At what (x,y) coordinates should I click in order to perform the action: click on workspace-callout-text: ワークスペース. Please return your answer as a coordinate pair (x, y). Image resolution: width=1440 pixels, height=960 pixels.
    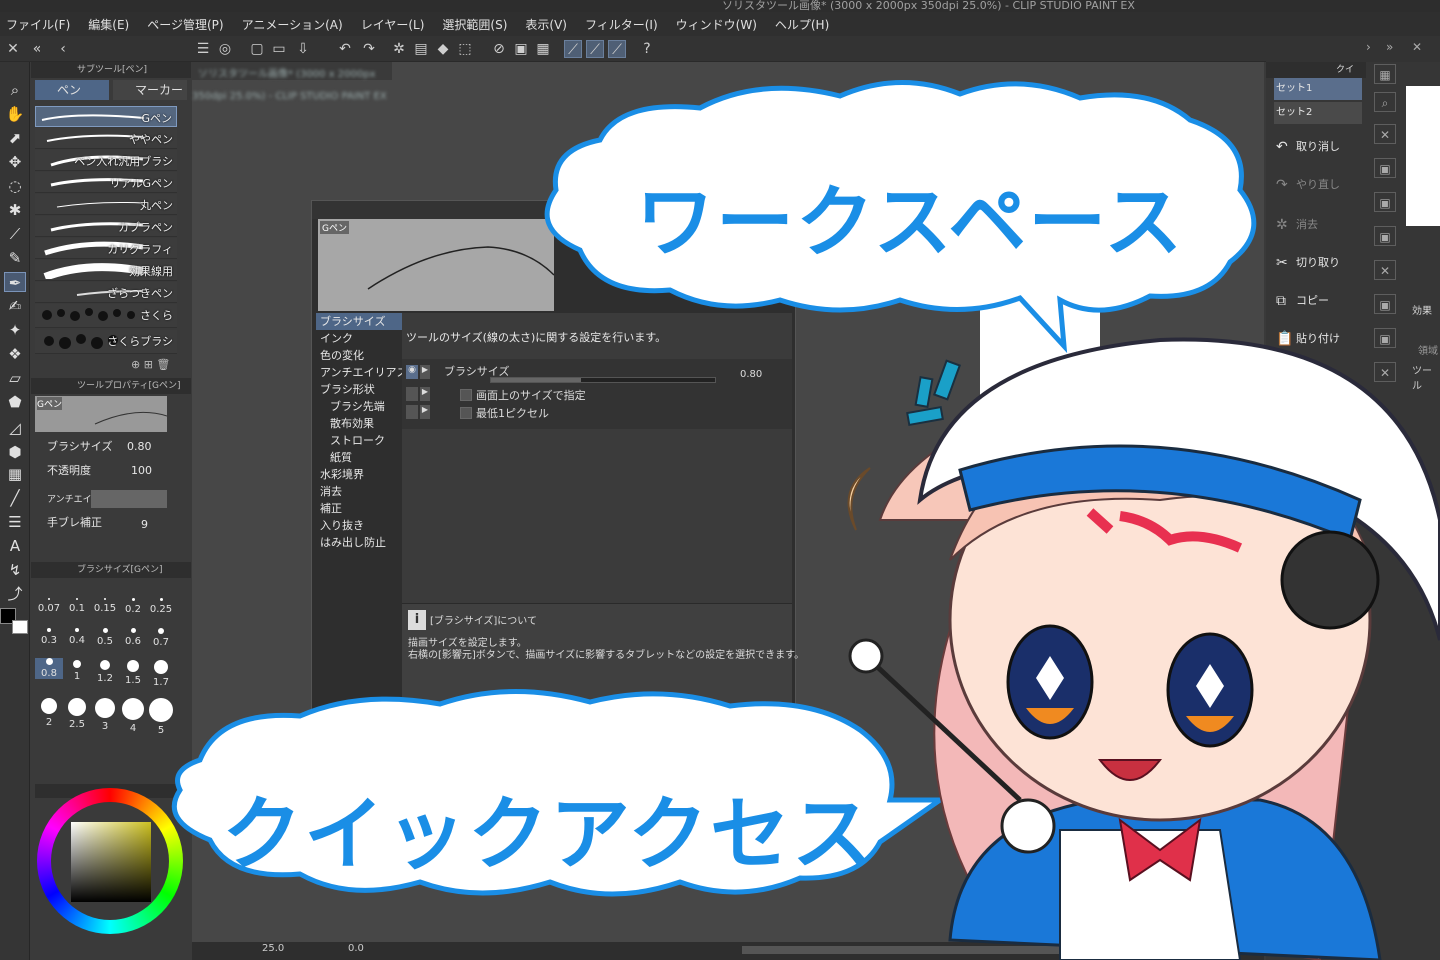
    Looking at the image, I should click on (910, 223).